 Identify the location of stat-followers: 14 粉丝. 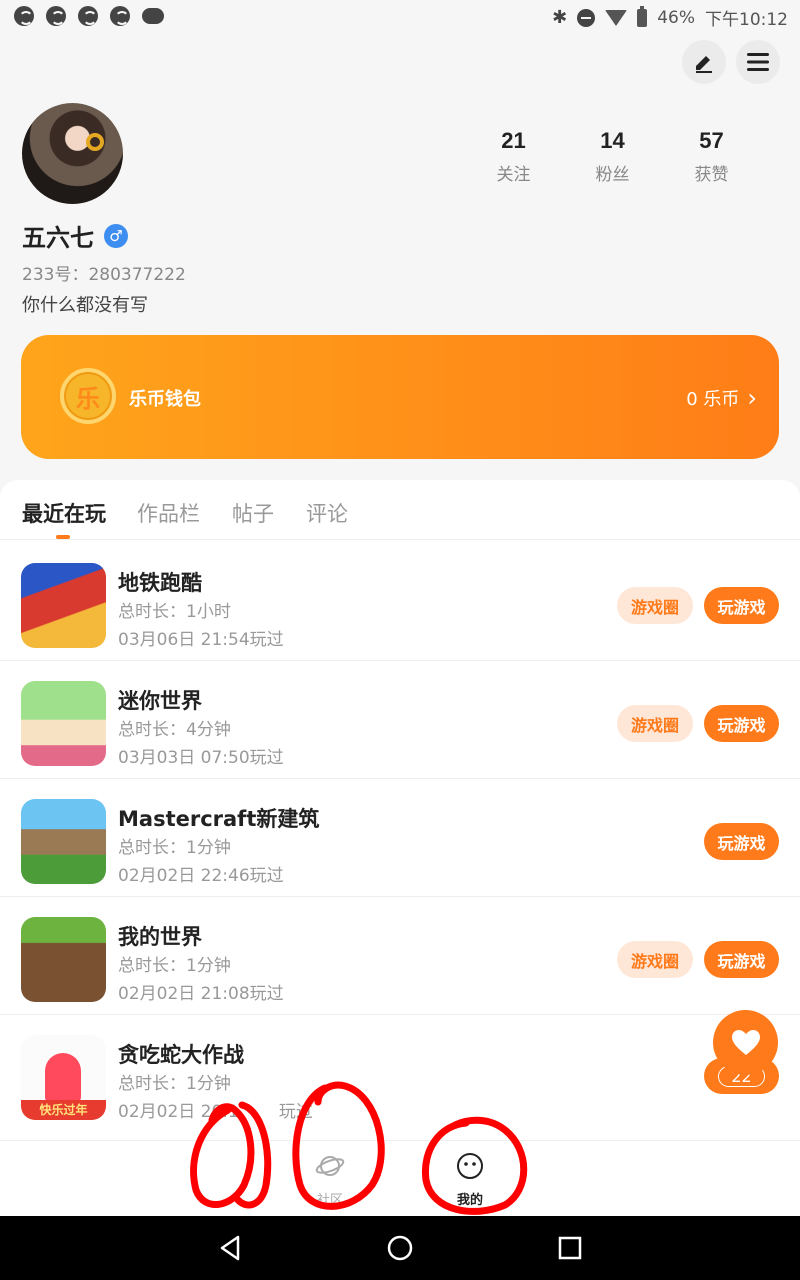
(612, 156).